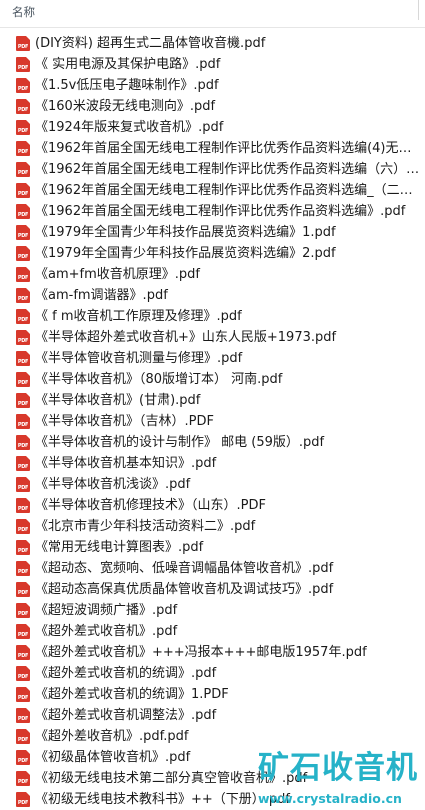 This screenshot has height=810, width=425. I want to click on name-column-header: 名称, so click(23, 12).